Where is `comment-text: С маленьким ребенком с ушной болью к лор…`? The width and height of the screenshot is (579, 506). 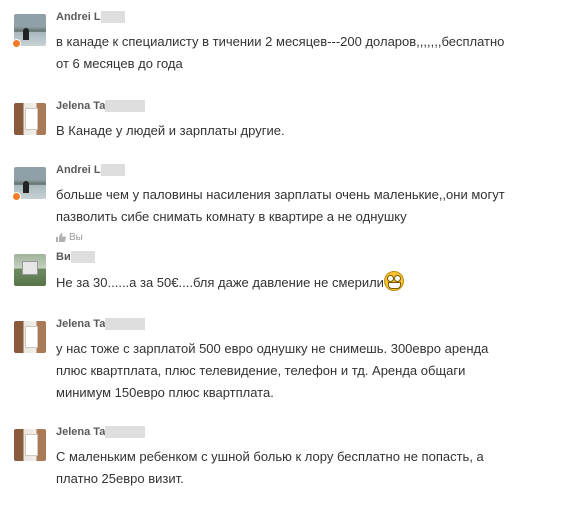
comment-text: С маленьким ребенком с ушной болью к лор… is located at coordinates (270, 467).